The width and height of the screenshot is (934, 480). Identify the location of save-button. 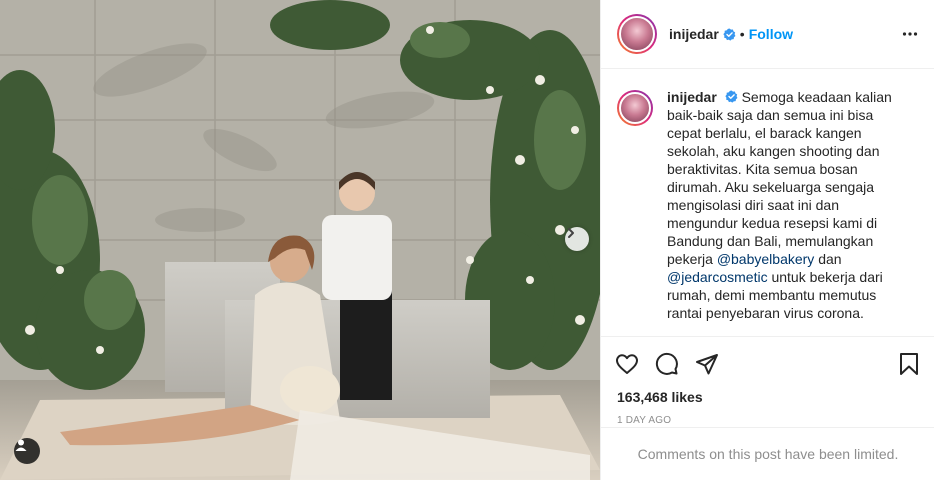
(909, 364).